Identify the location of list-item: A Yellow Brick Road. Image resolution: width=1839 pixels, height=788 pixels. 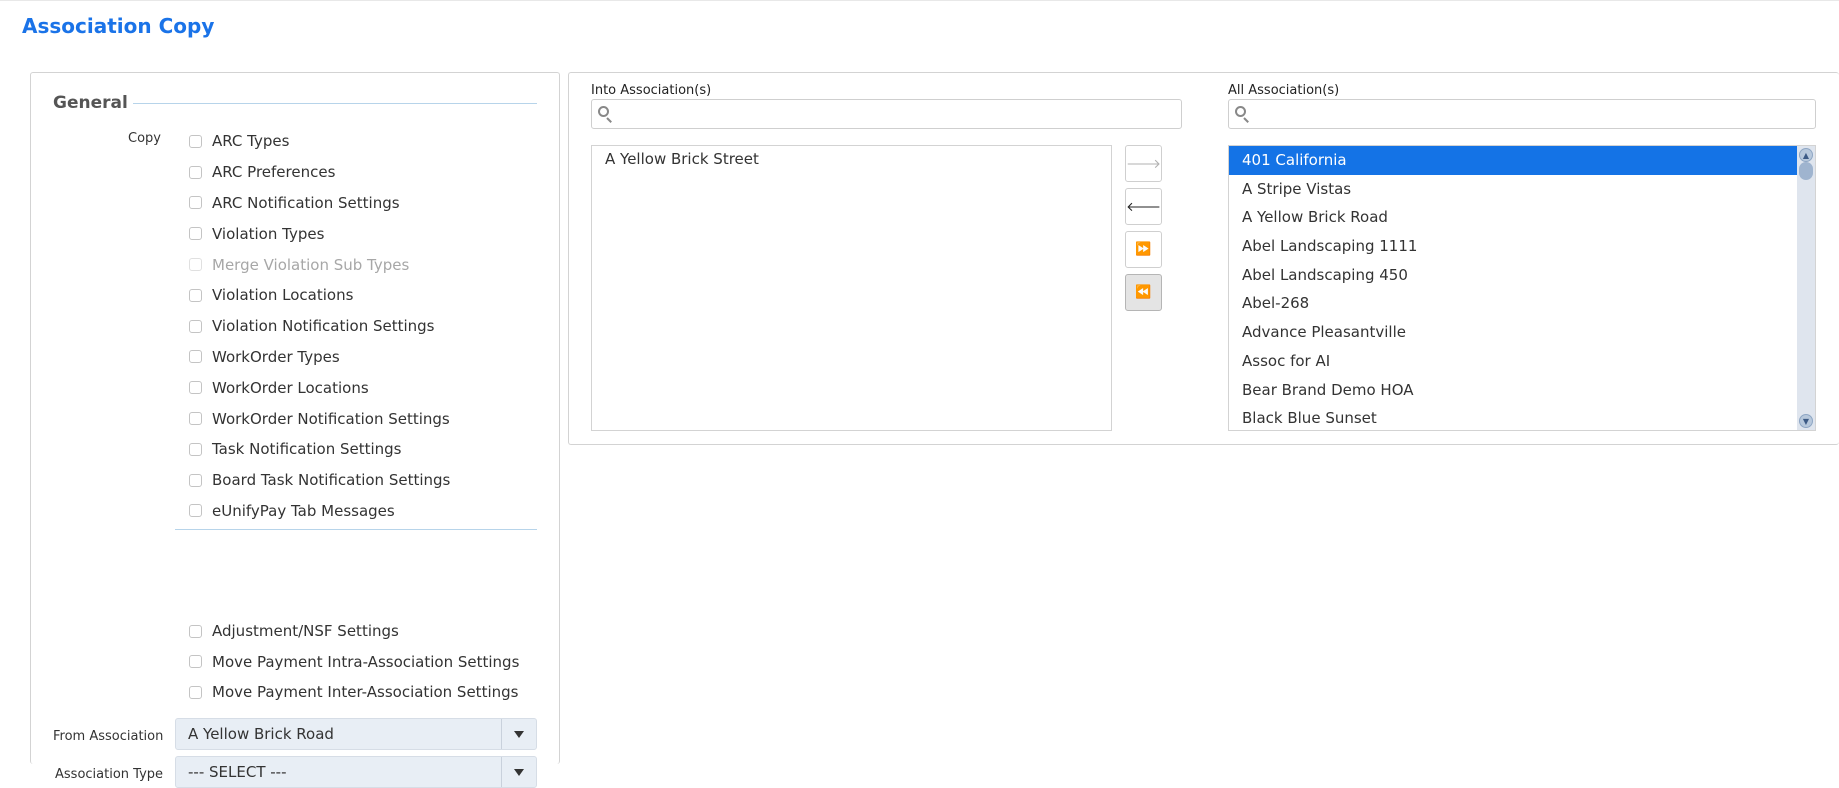
(1513, 217).